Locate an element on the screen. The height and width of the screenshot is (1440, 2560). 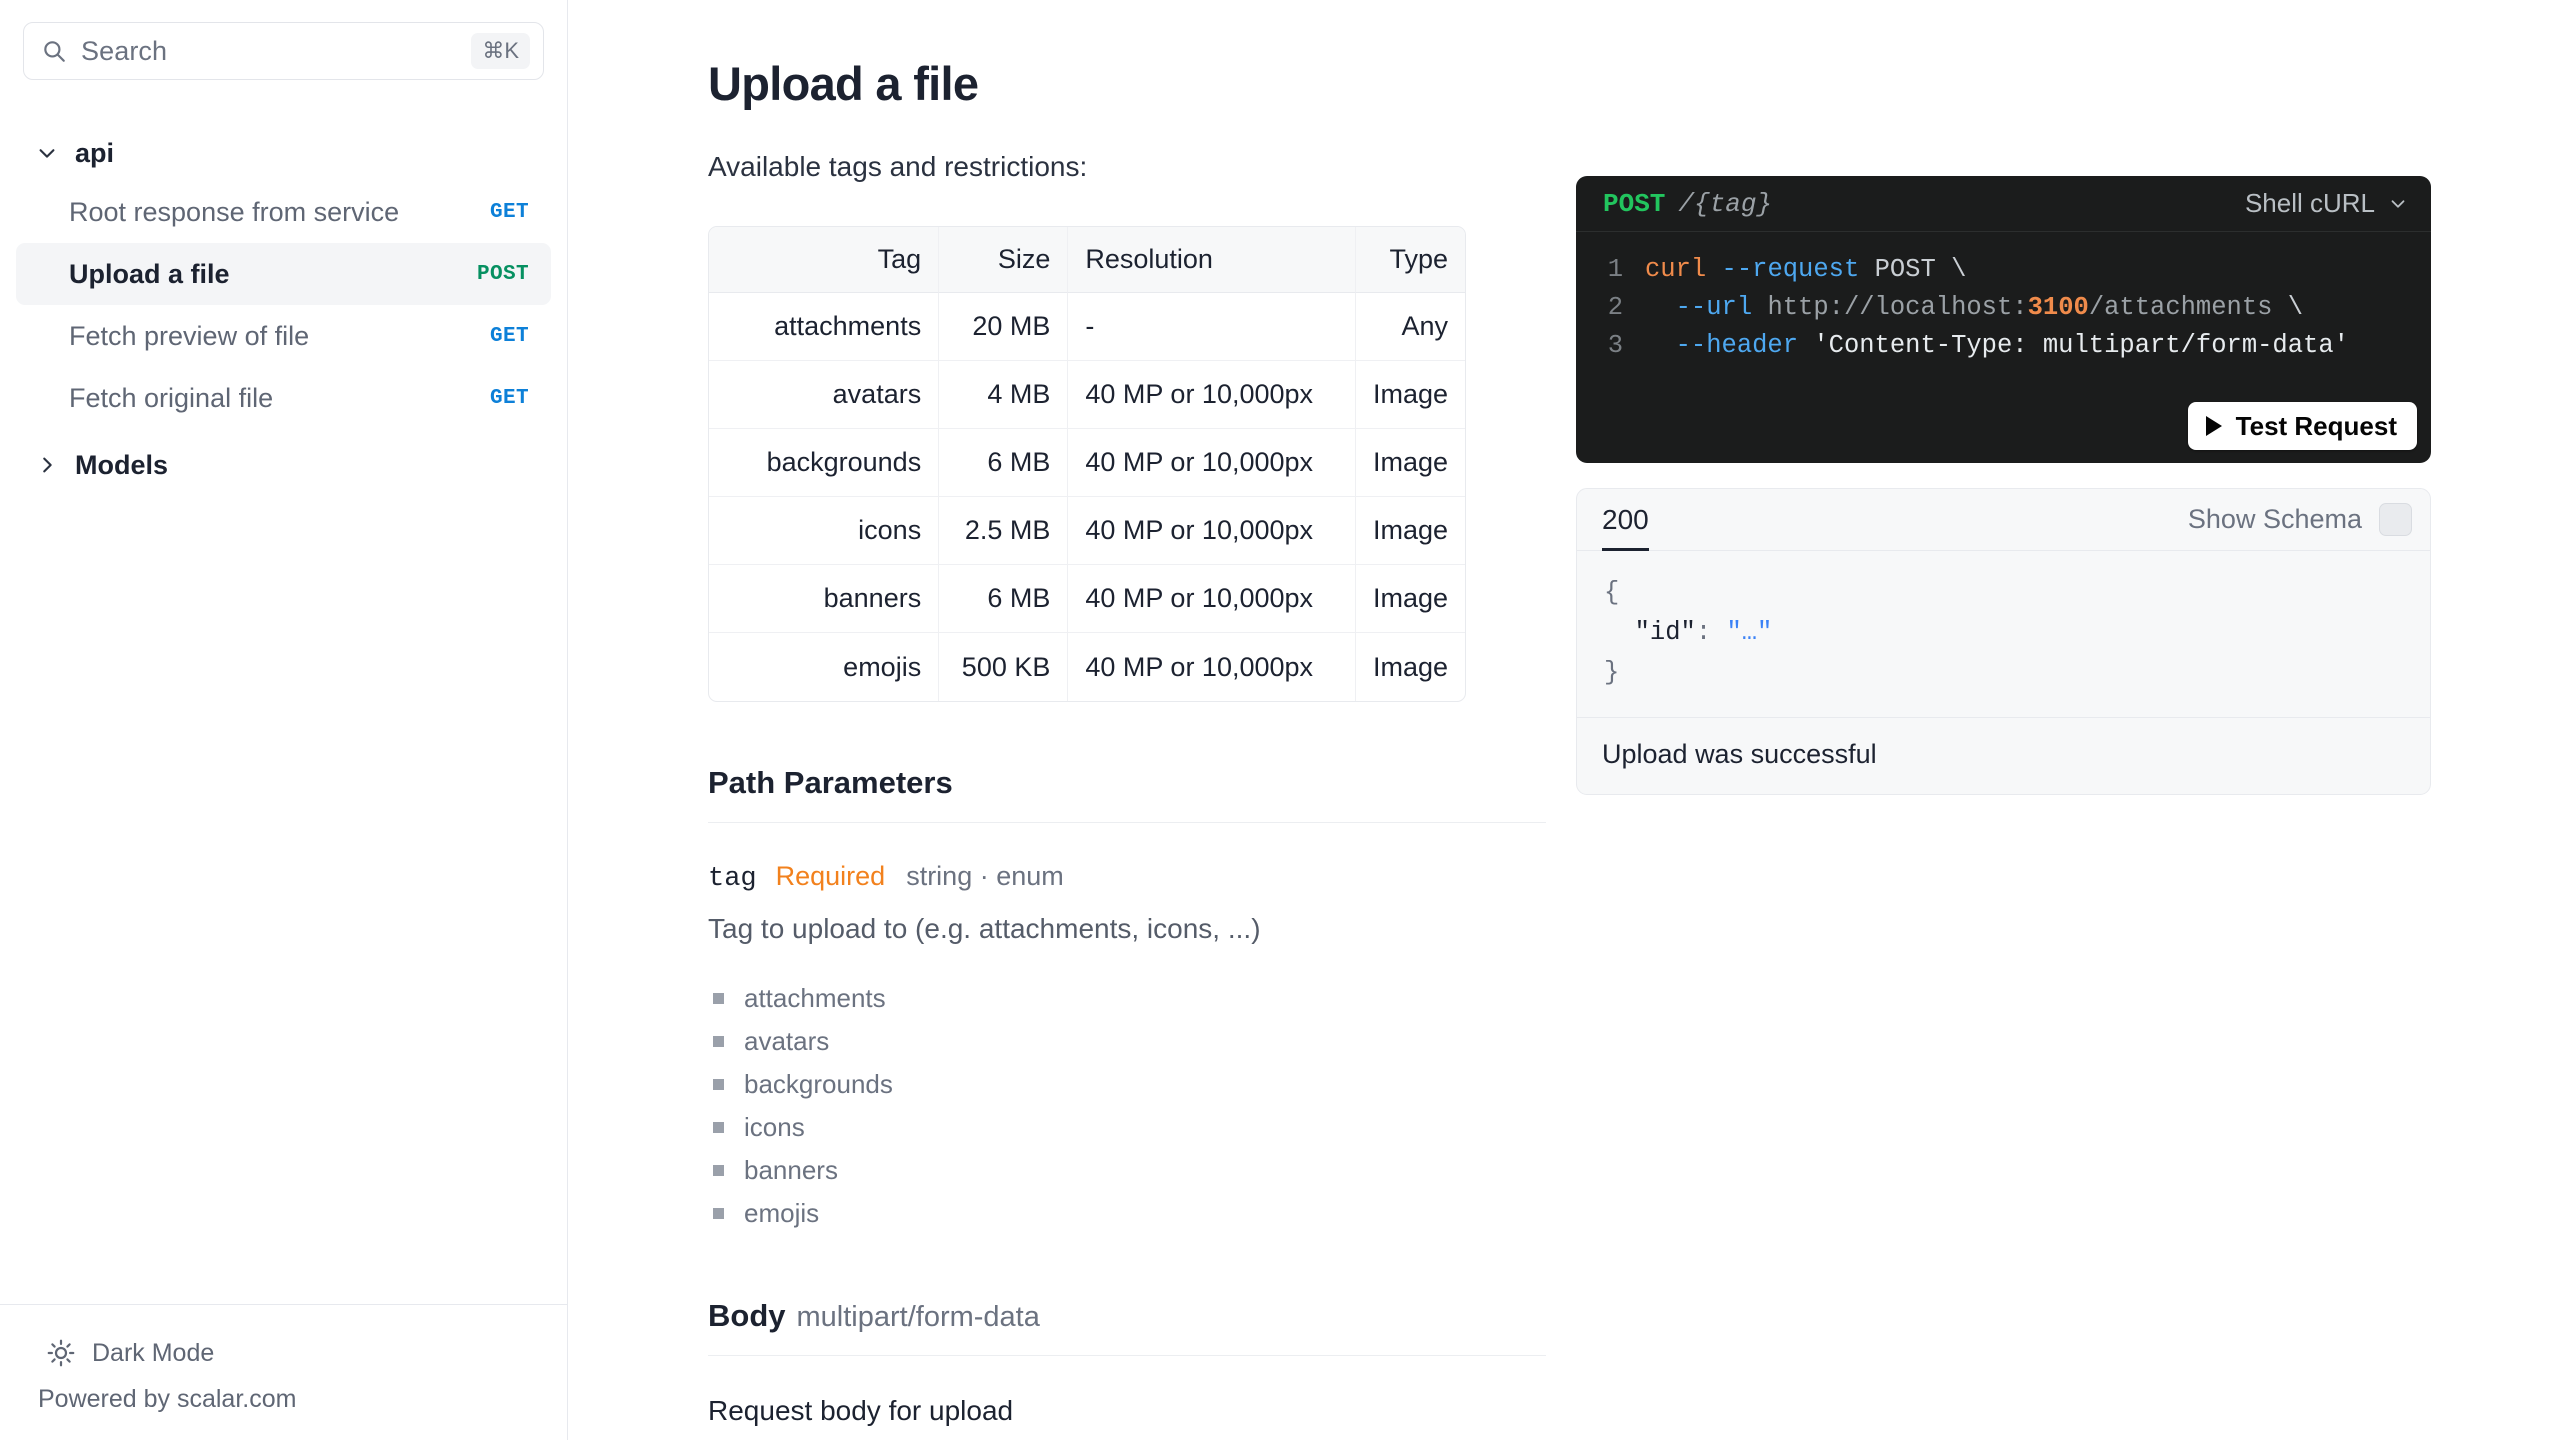
column-header-resolution: Resolution is located at coordinates (1211, 260).